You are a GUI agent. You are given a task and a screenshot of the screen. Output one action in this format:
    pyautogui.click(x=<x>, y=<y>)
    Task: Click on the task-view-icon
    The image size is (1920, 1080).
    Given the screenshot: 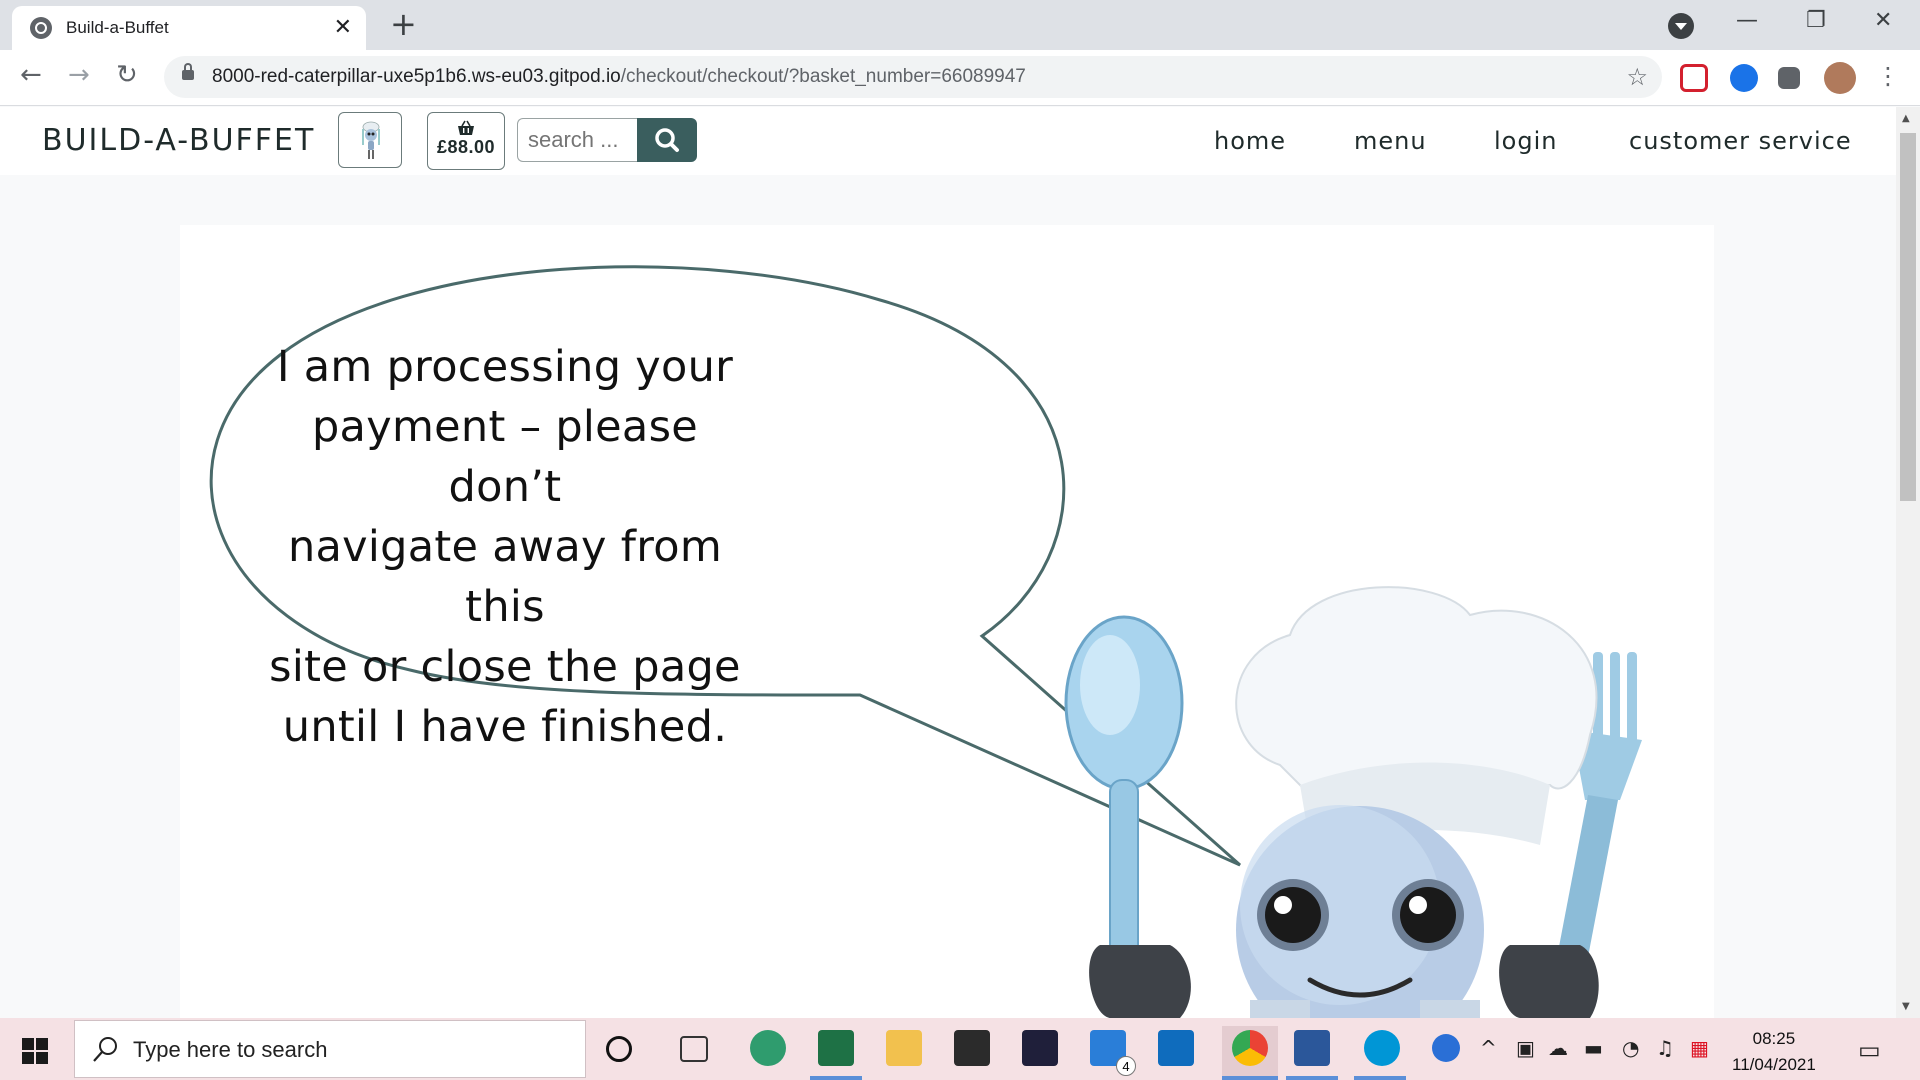 What is the action you would take?
    pyautogui.click(x=694, y=1049)
    